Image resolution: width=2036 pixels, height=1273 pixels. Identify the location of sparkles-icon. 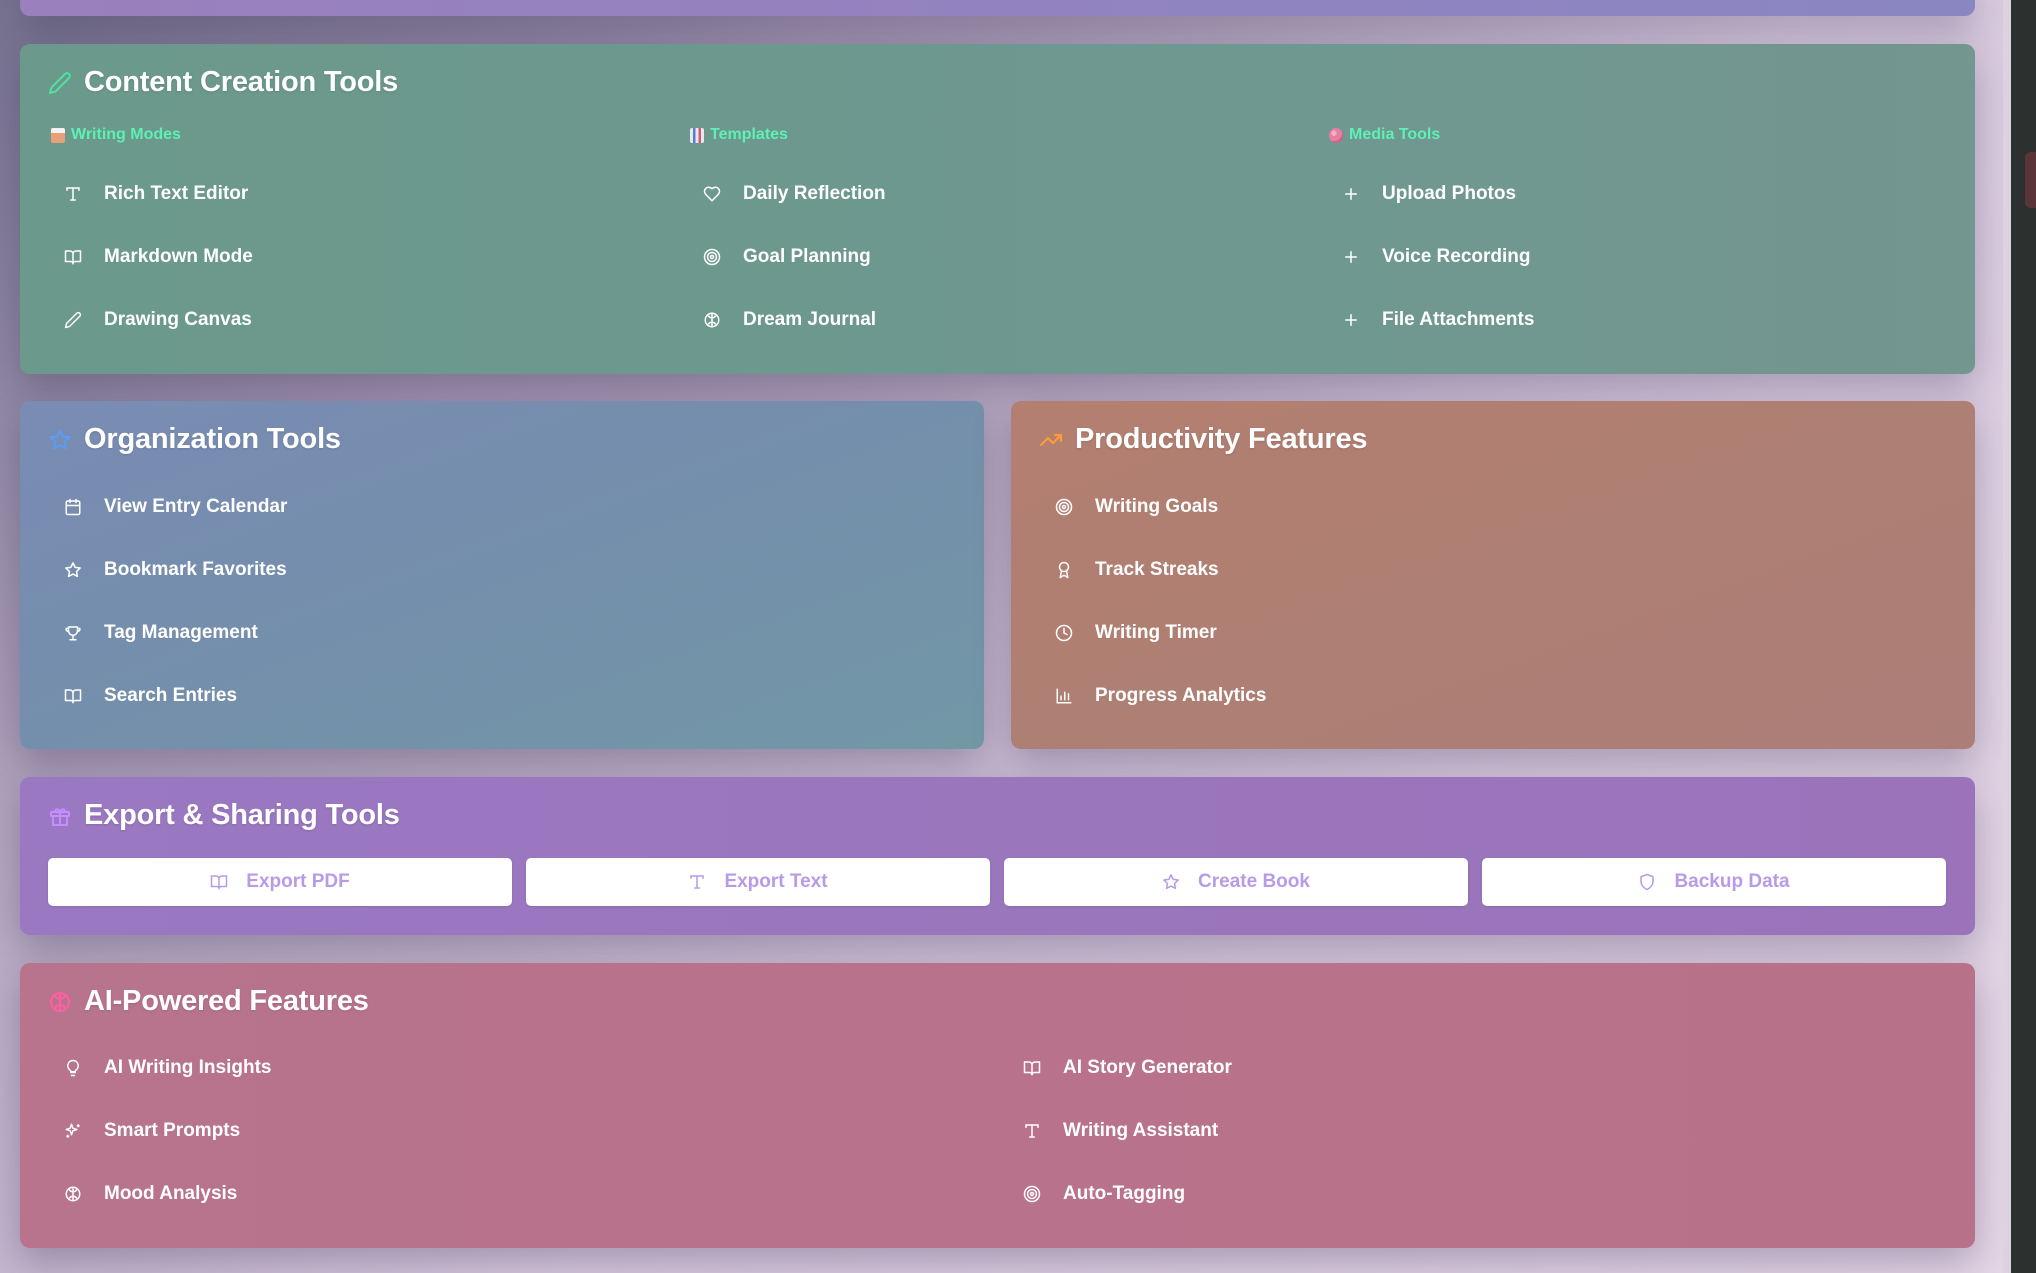
(73, 1131).